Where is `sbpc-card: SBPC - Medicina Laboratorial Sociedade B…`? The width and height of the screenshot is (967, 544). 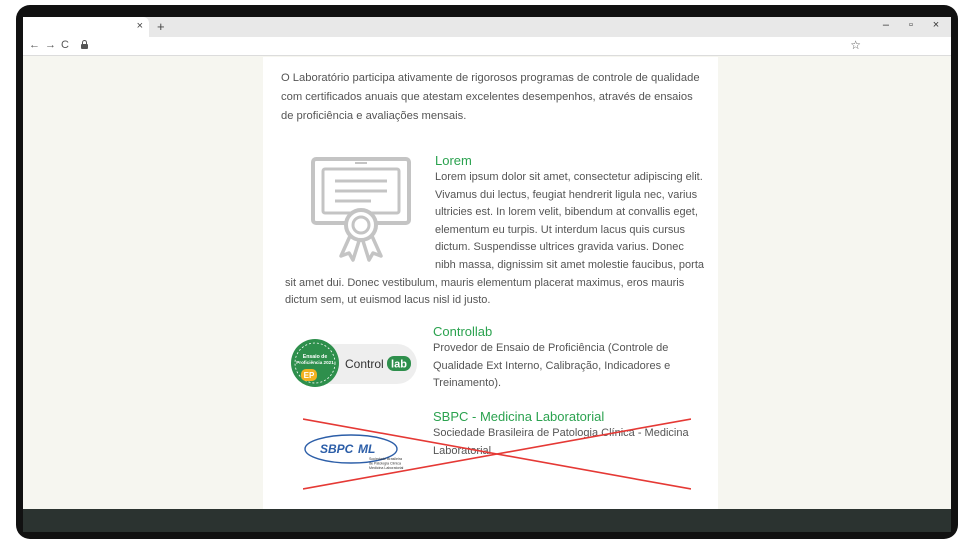
sbpc-card: SBPC - Medicina Laboratorial Sociedade B… is located at coordinates (565, 434).